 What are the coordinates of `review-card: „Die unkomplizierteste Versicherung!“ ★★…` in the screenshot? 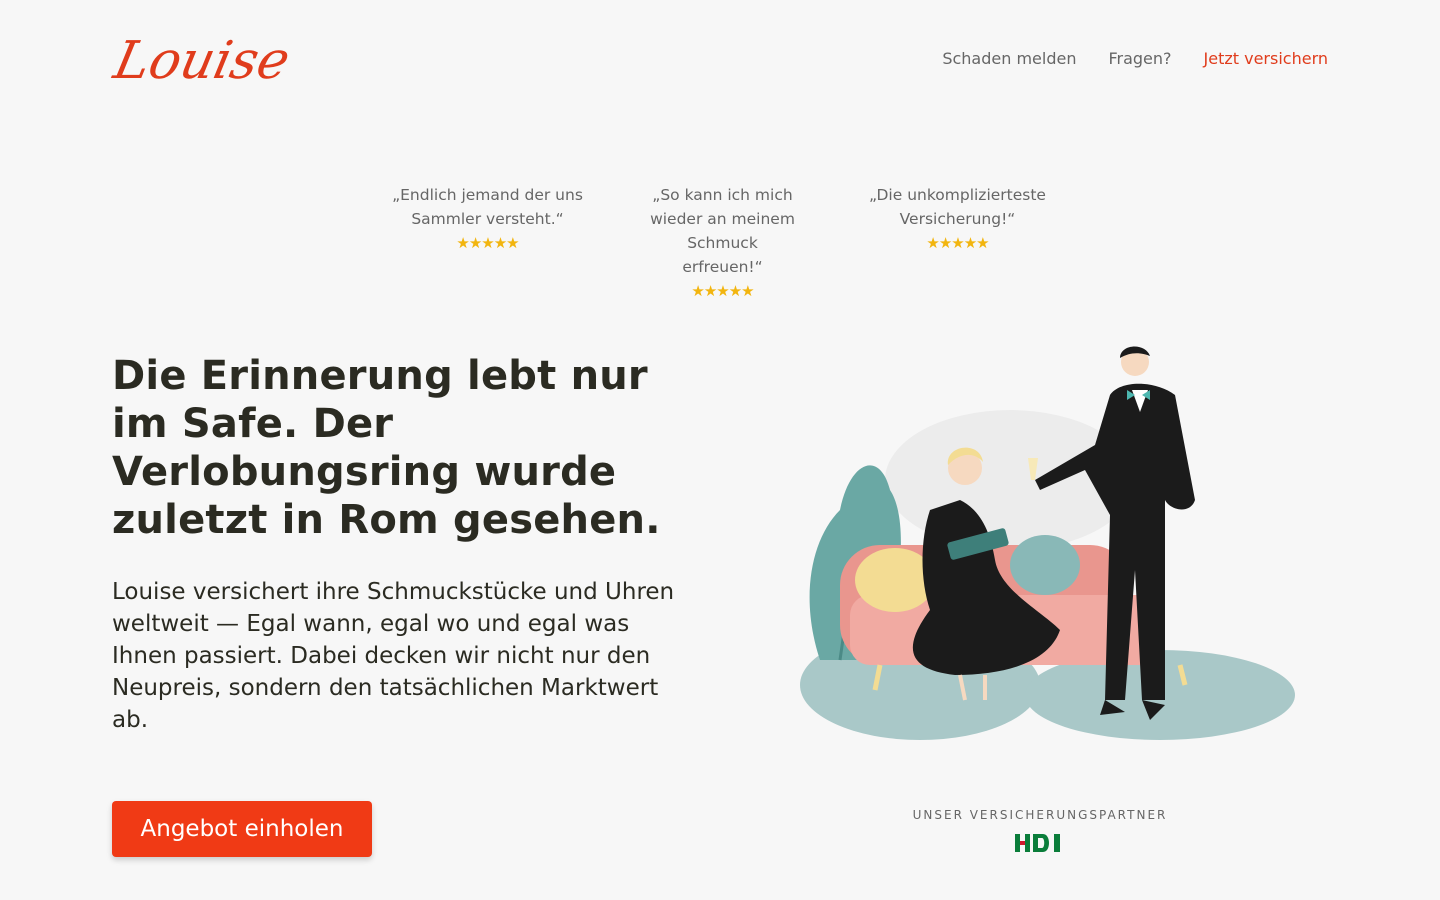 It's located at (957, 243).